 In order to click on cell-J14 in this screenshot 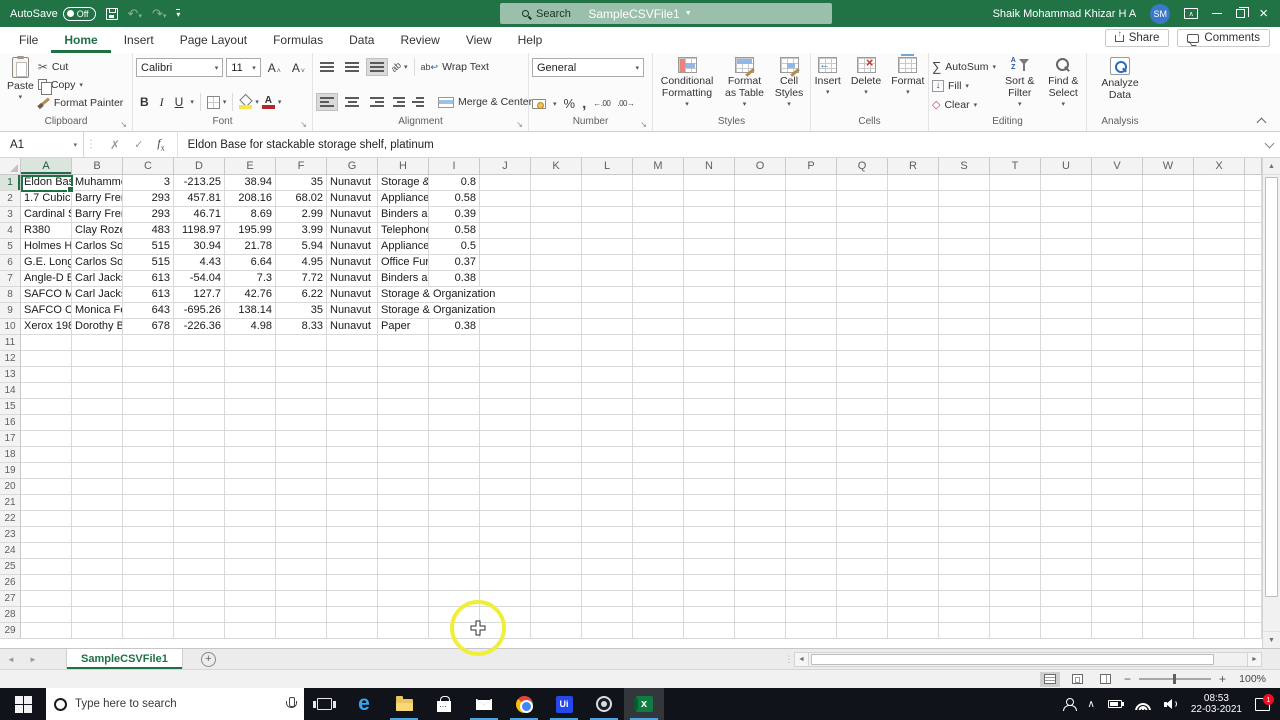, I will do `click(505, 391)`.